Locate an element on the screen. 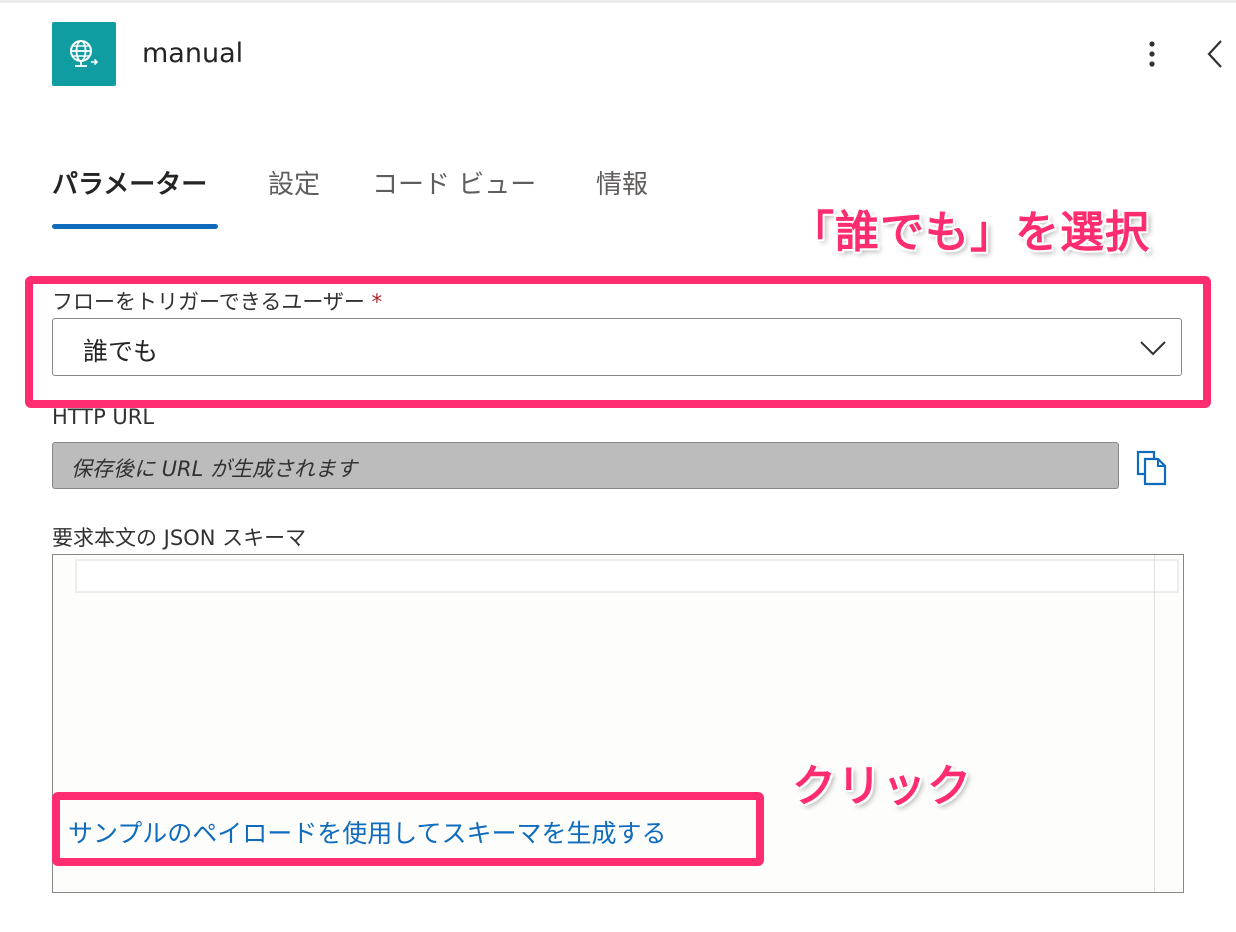 The width and height of the screenshot is (1236, 932). collapse-panel-icon is located at coordinates (1215, 54).